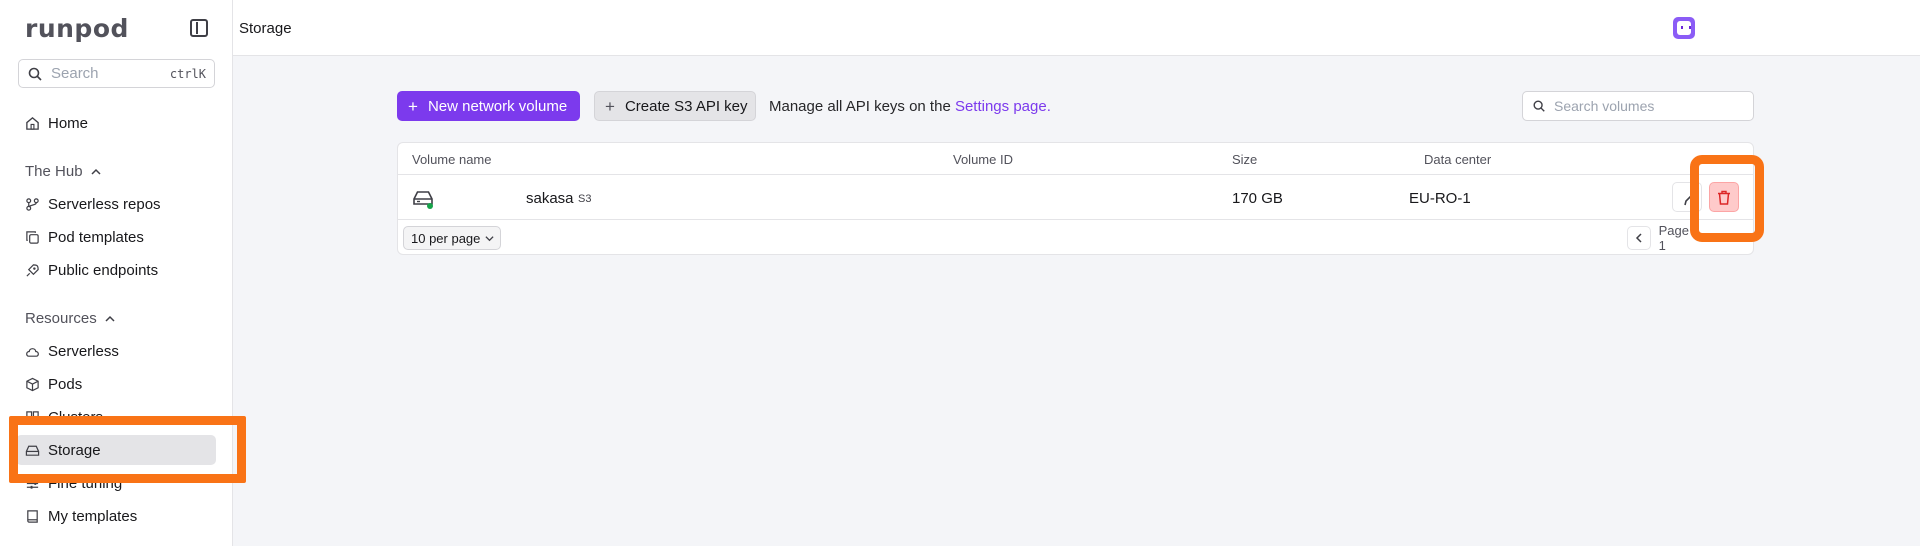  I want to click on sidebar-item-label: Home, so click(68, 123).